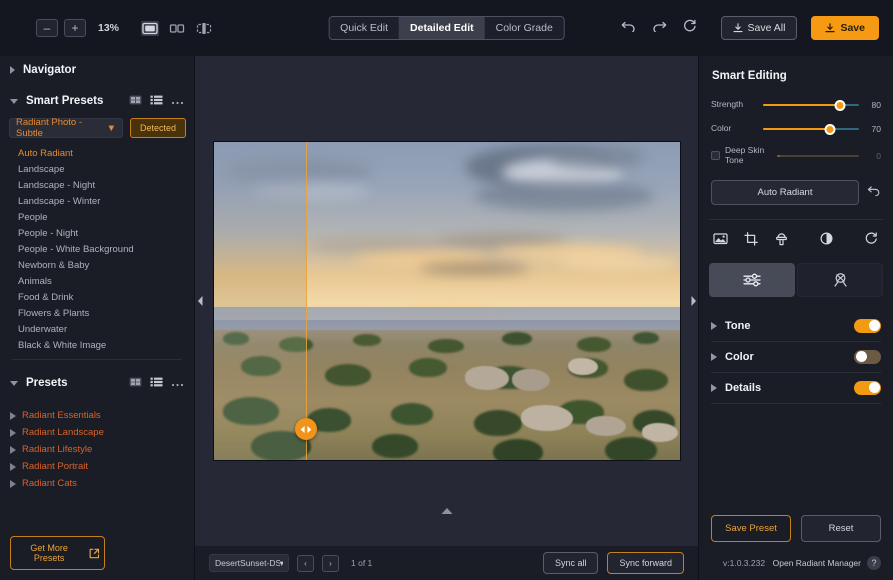 Image resolution: width=893 pixels, height=580 pixels. Describe the element at coordinates (157, 128) in the screenshot. I see `detected-badge: Detected` at that location.